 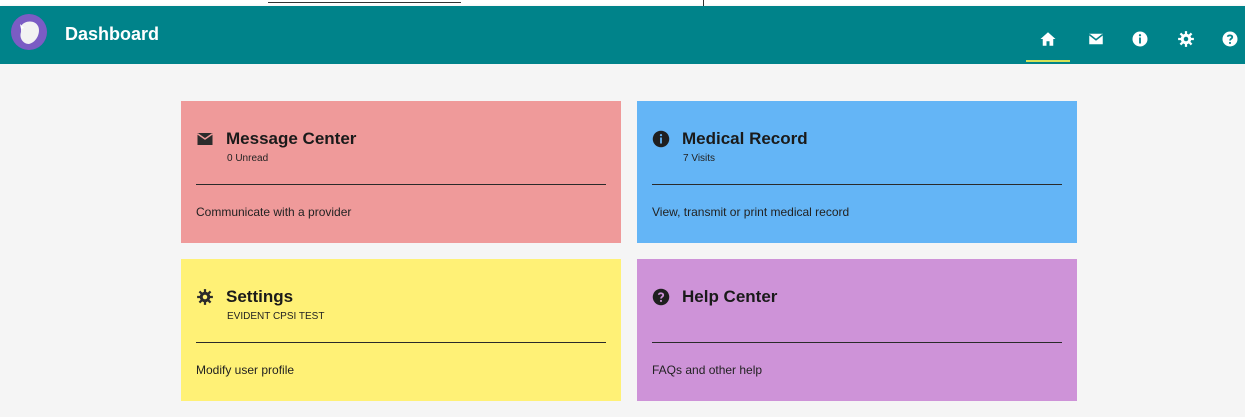 What do you see at coordinates (291, 138) in the screenshot?
I see `card-title: Message Center` at bounding box center [291, 138].